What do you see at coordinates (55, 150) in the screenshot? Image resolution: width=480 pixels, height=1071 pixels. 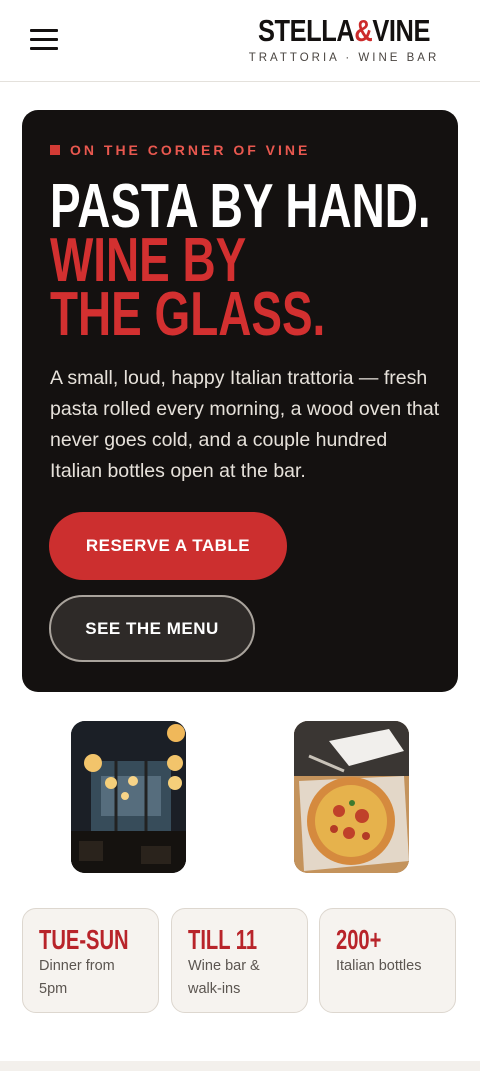 I see `square-bullet-icon` at bounding box center [55, 150].